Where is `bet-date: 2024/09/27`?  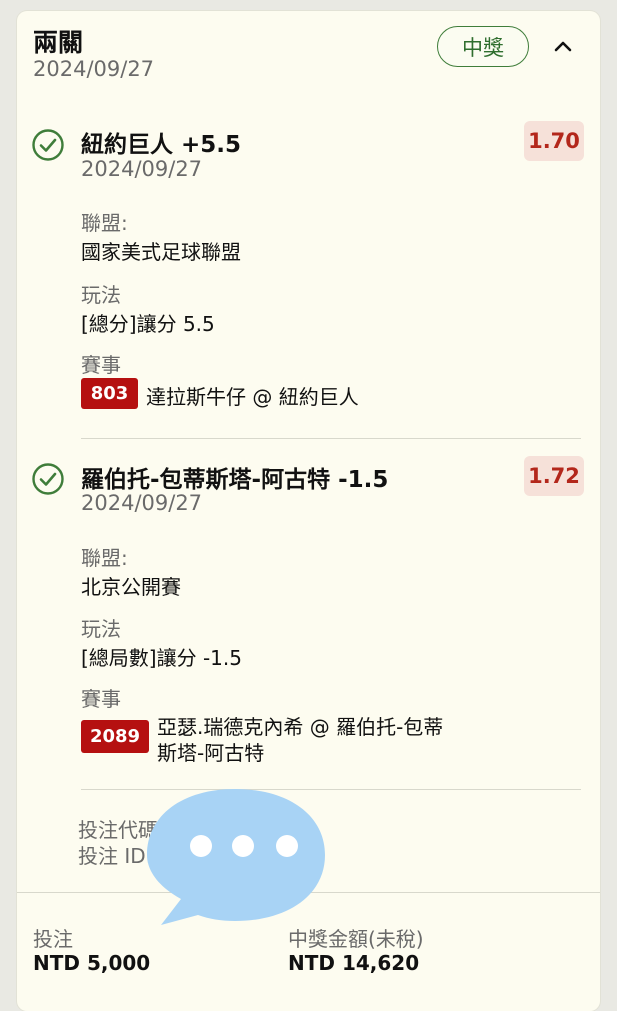
bet-date: 2024/09/27 is located at coordinates (94, 69).